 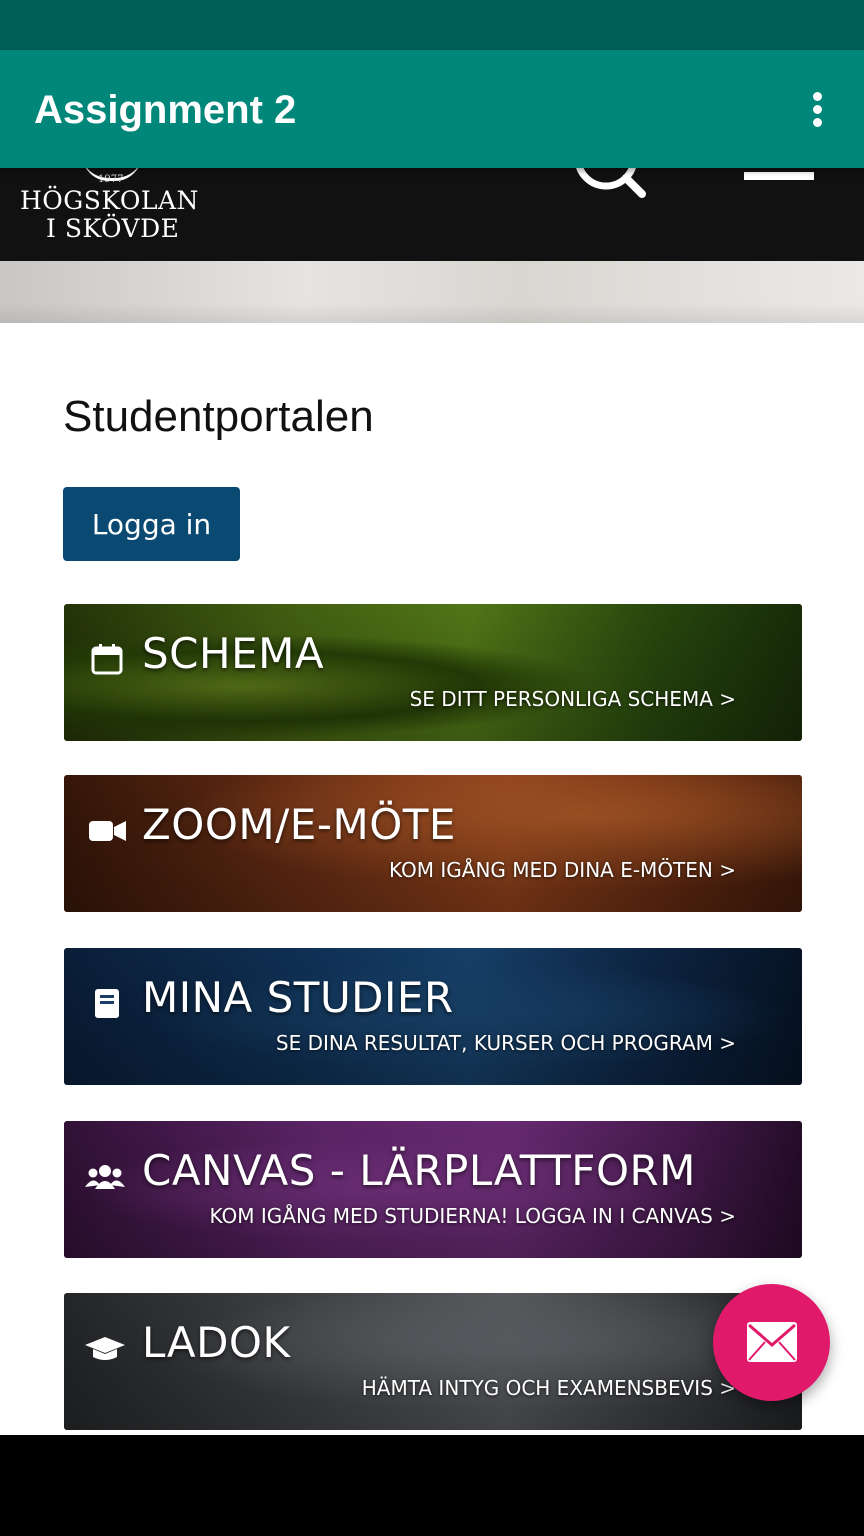 What do you see at coordinates (113, 228) in the screenshot?
I see `logo-line-2: I SKÖVDE` at bounding box center [113, 228].